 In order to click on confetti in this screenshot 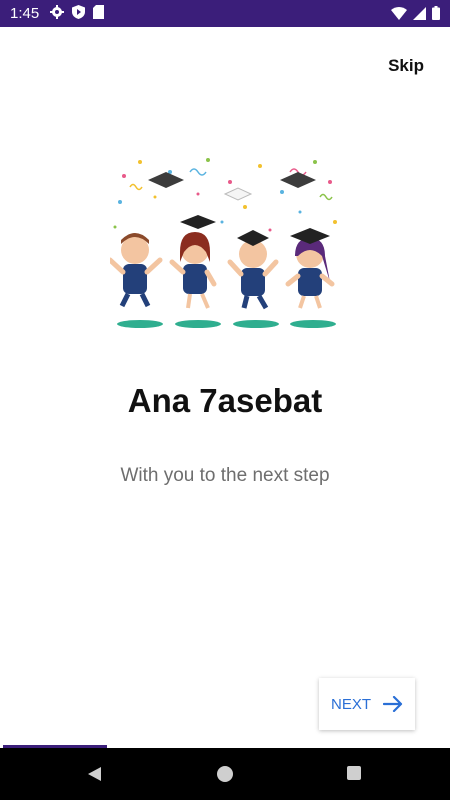, I will do `click(225, 195)`.